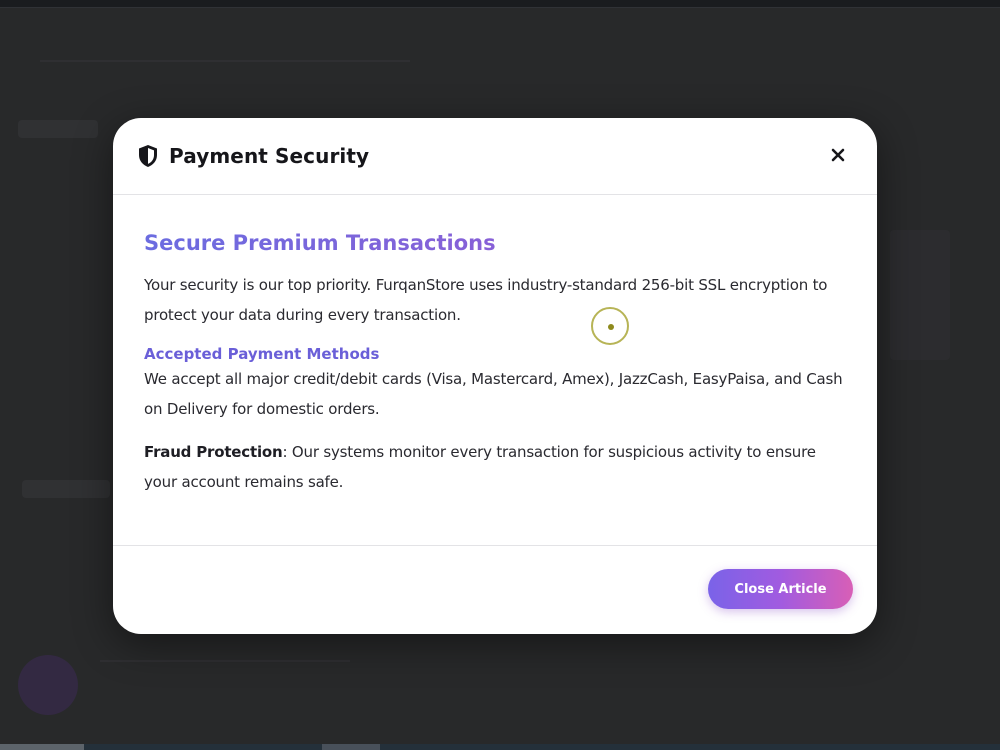 The image size is (1000, 750). I want to click on modal-title: Payment Security, so click(269, 156).